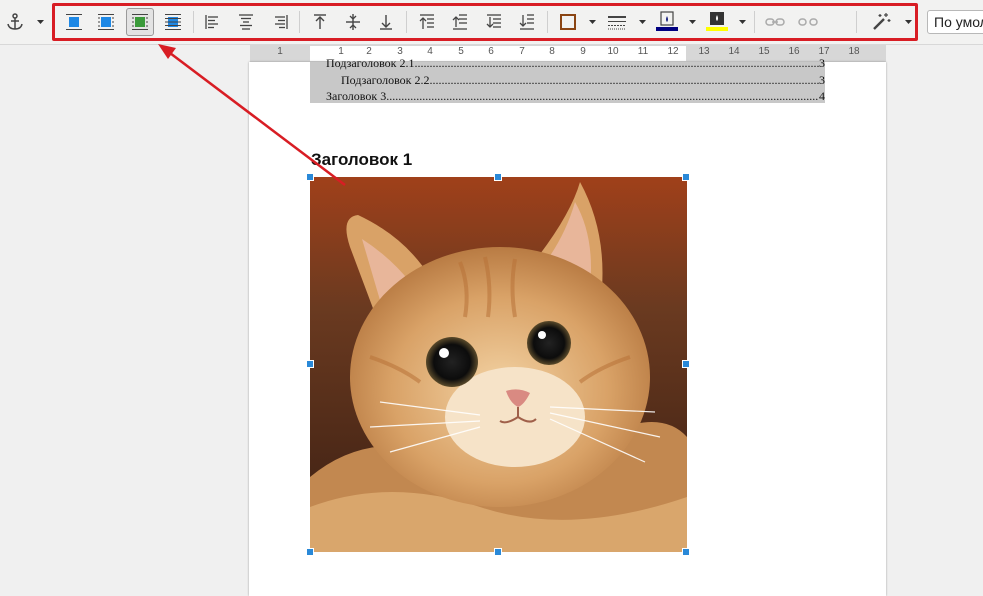 Image resolution: width=983 pixels, height=596 pixels. Describe the element at coordinates (310, 552) in the screenshot. I see `resize-handle-bottom-left` at that location.